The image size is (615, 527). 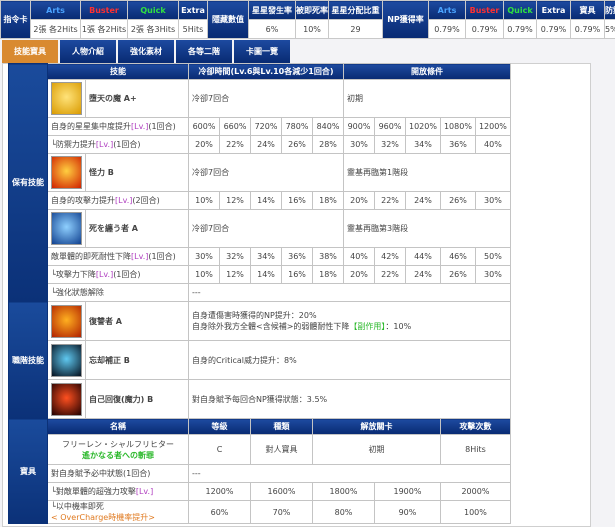 What do you see at coordinates (118, 491) in the screenshot?
I see `np-effect-label: └對敵單體的超強力攻擊[Lv.]` at bounding box center [118, 491].